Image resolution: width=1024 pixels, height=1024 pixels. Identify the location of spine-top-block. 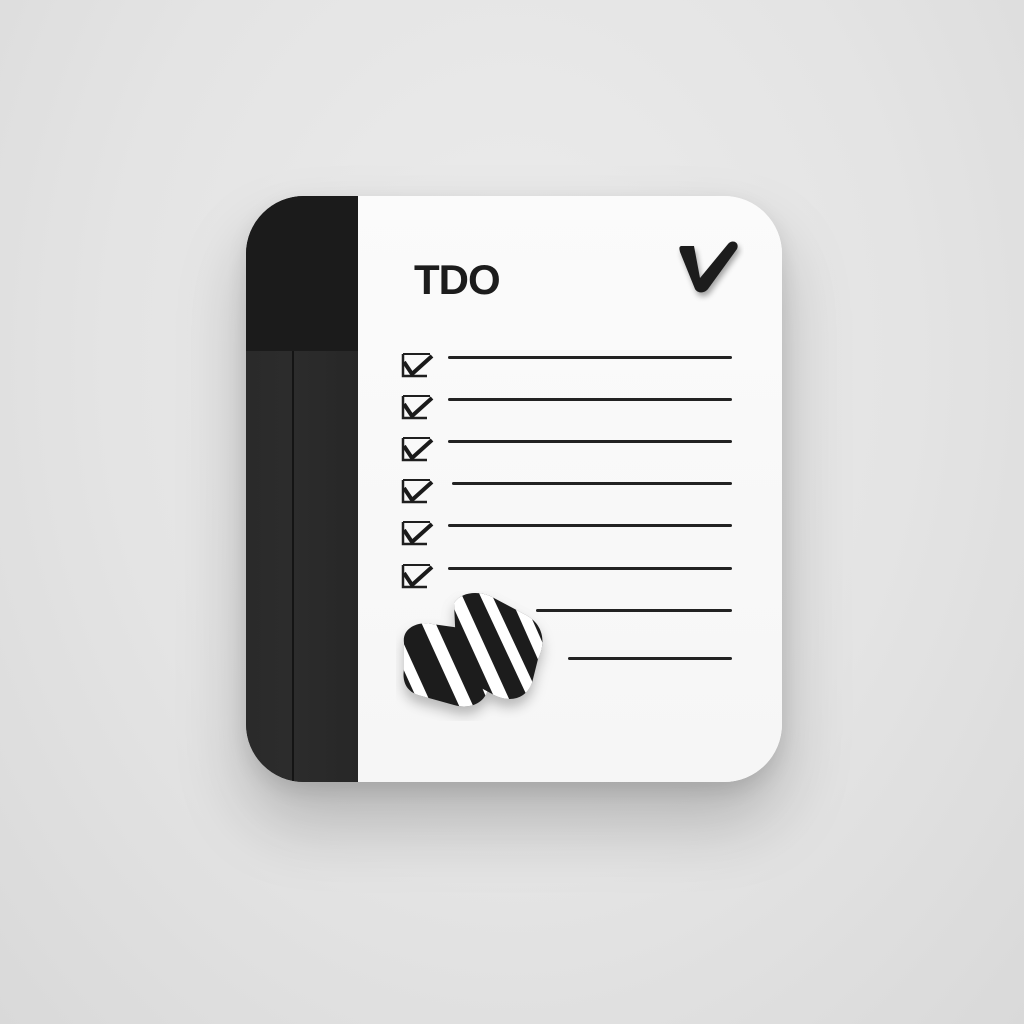
(302, 273).